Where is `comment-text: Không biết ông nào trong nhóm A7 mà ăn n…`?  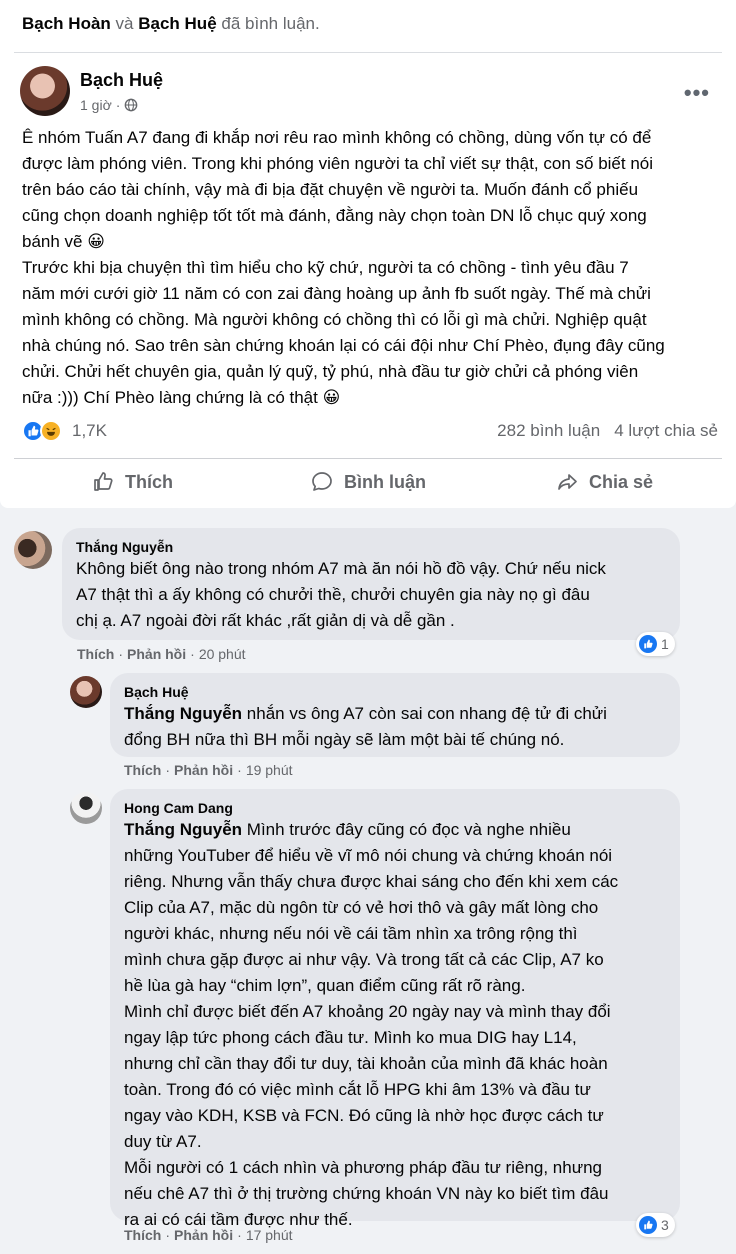 comment-text: Không biết ông nào trong nhóm A7 mà ăn n… is located at coordinates (341, 594).